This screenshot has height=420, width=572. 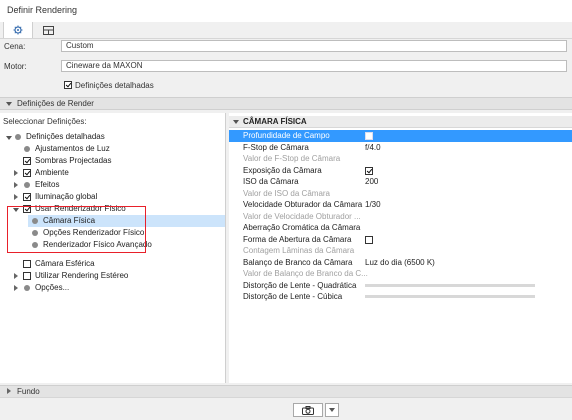 I want to click on gi-checkbox, so click(x=27, y=197).